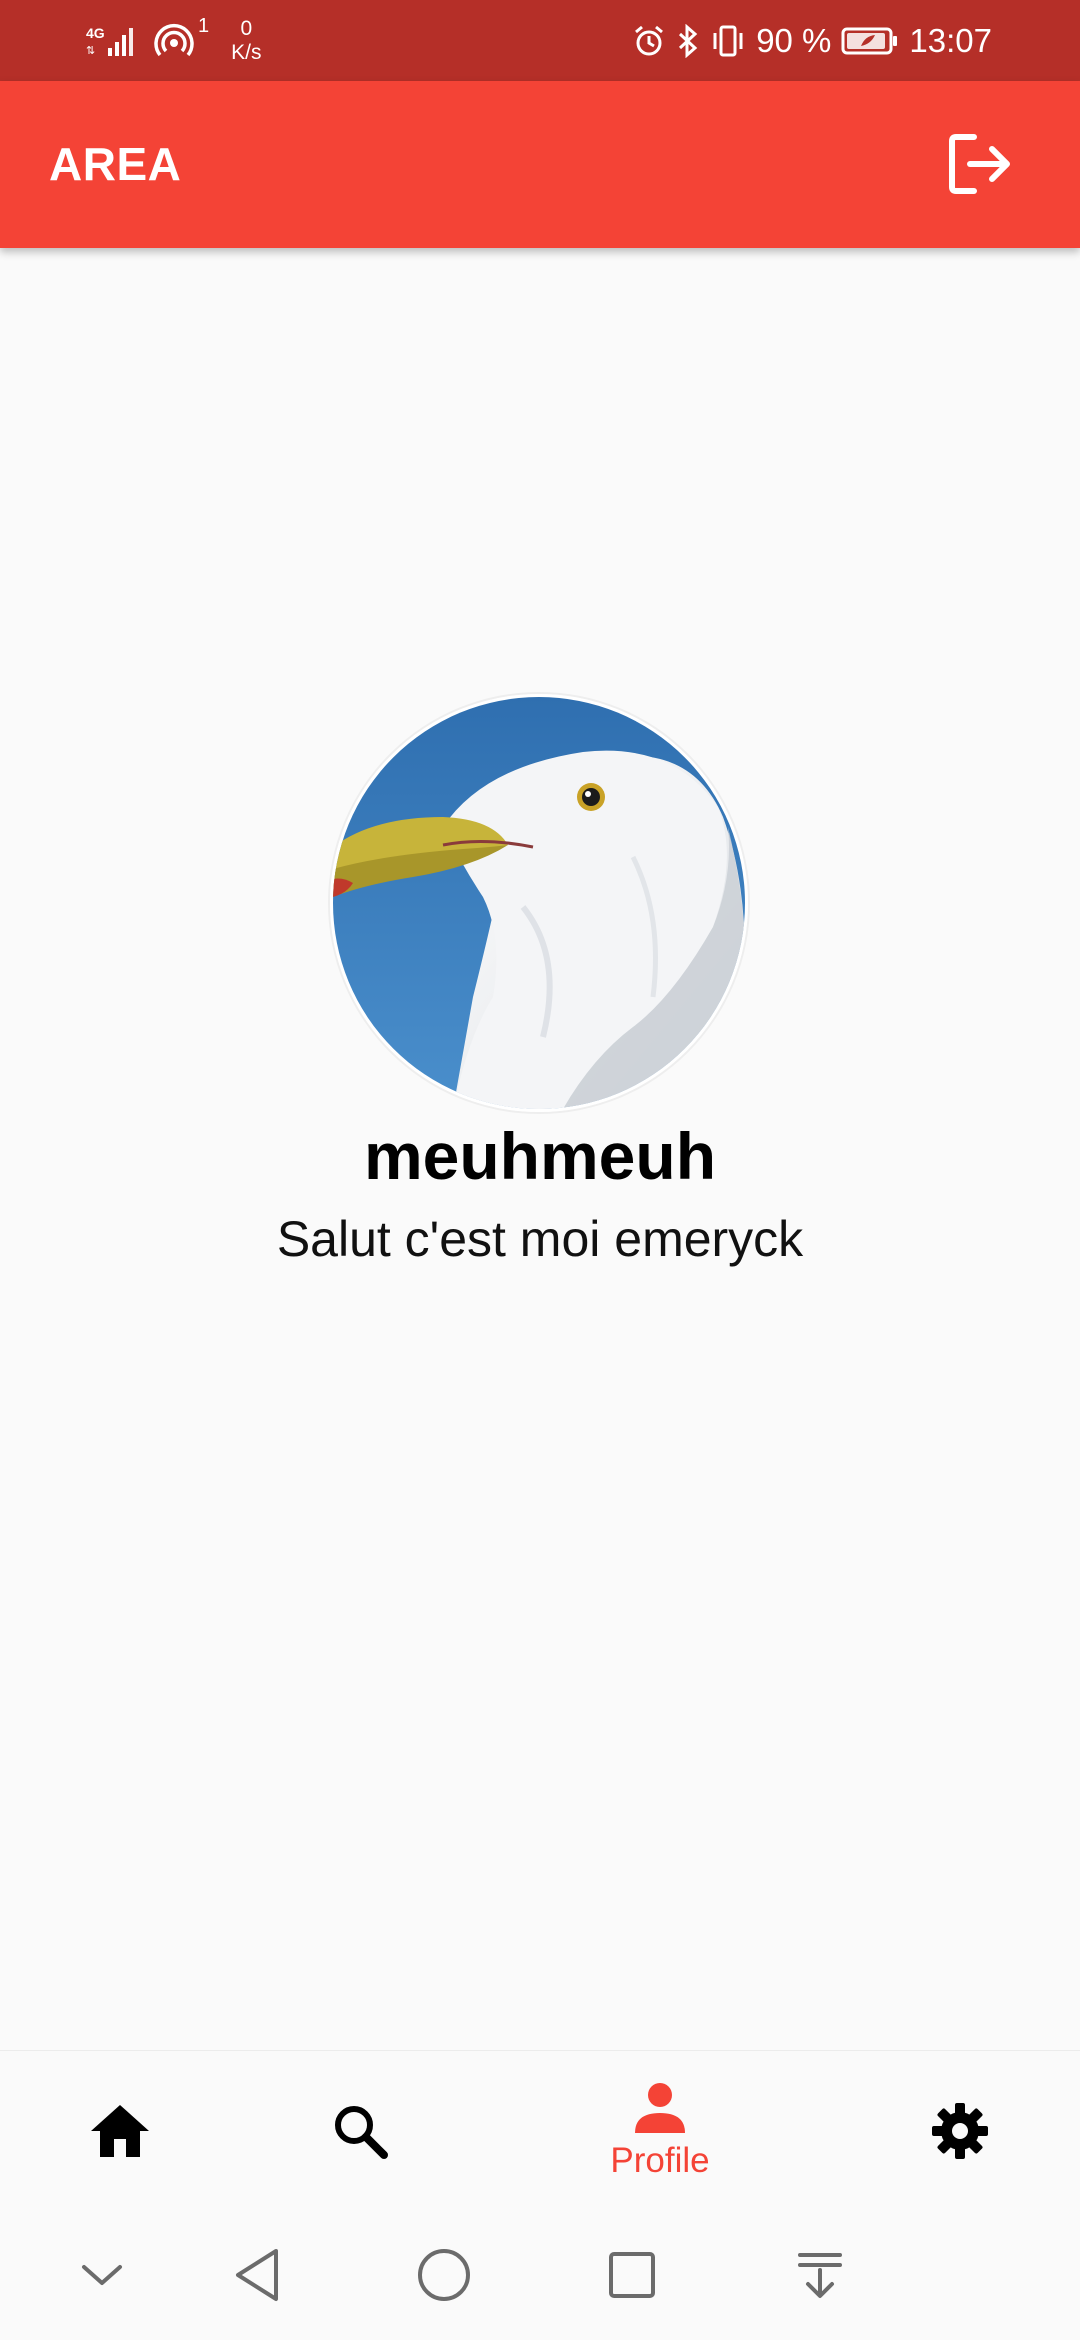  I want to click on chevron-down-icon, so click(102, 2275).